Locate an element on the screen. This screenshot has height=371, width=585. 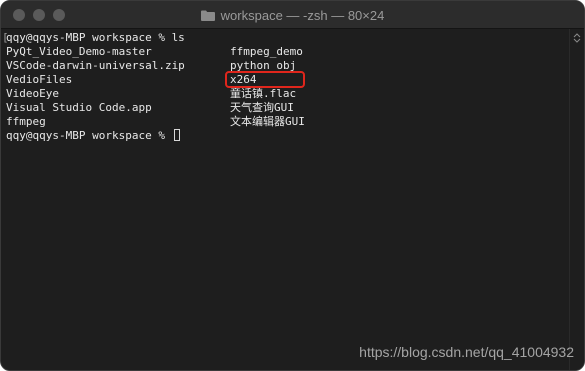
window-title: workspace — -zsh — 80×24 is located at coordinates (302, 15).